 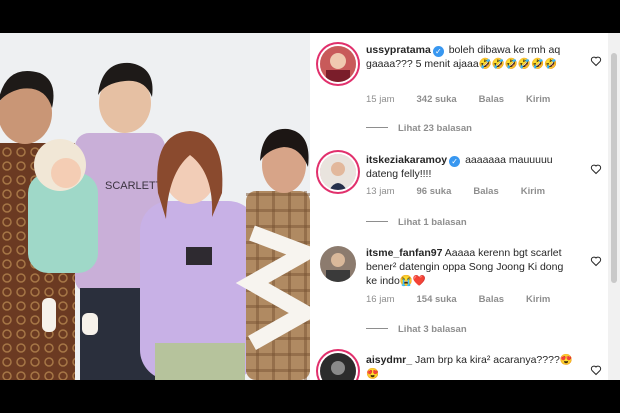 I want to click on view-replies-label: Lihat 23 balasan, so click(x=435, y=128).